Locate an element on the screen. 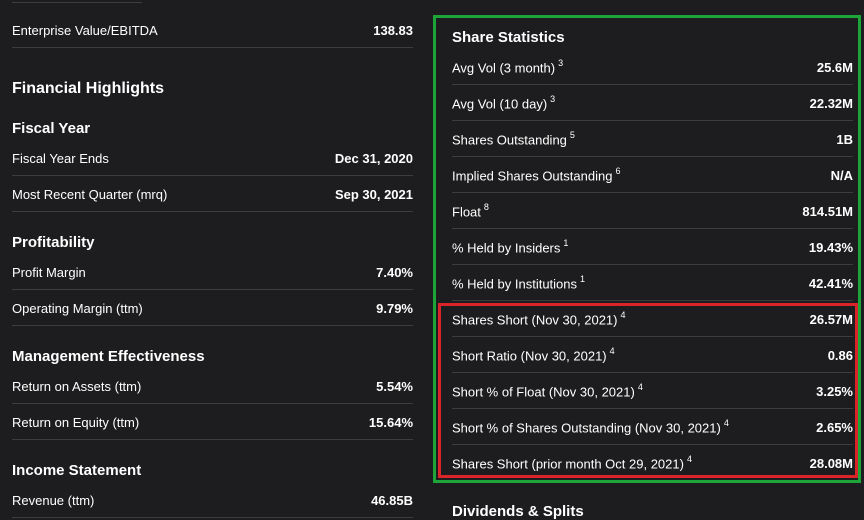 The height and width of the screenshot is (520, 864). row-value: Sep 30, 2021 is located at coordinates (373, 194).